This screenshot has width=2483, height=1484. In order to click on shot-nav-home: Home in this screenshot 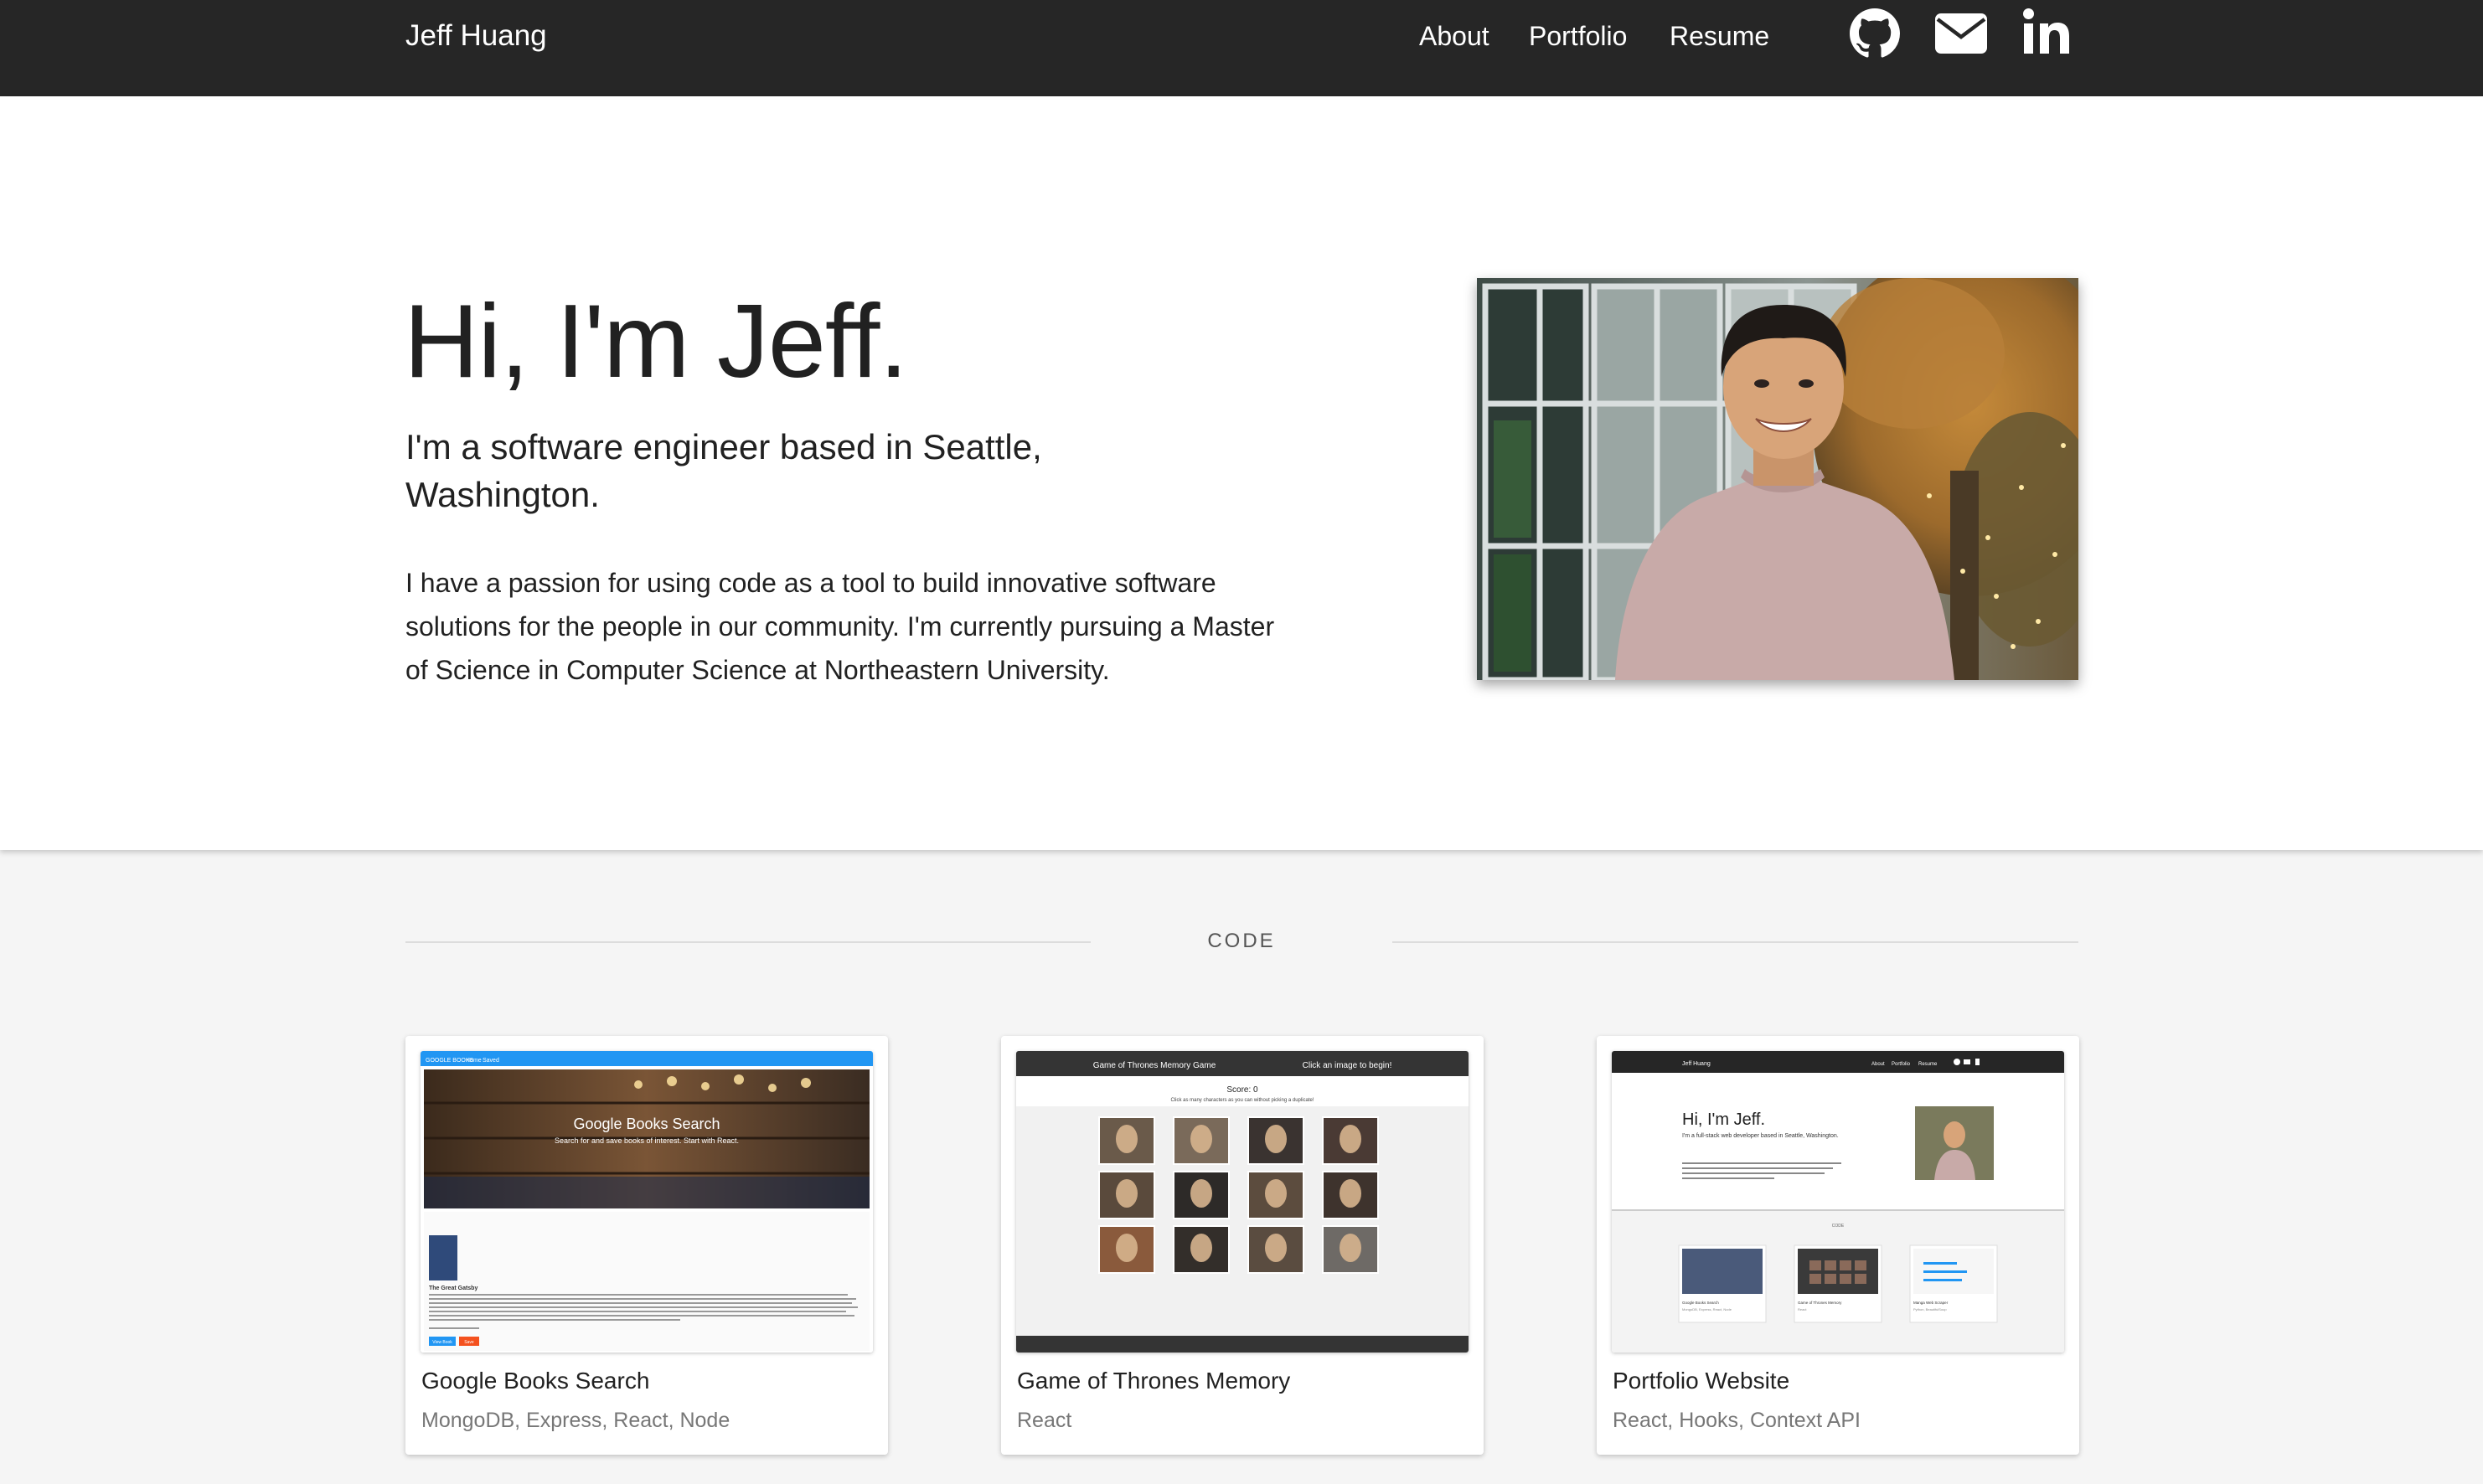, I will do `click(474, 1061)`.